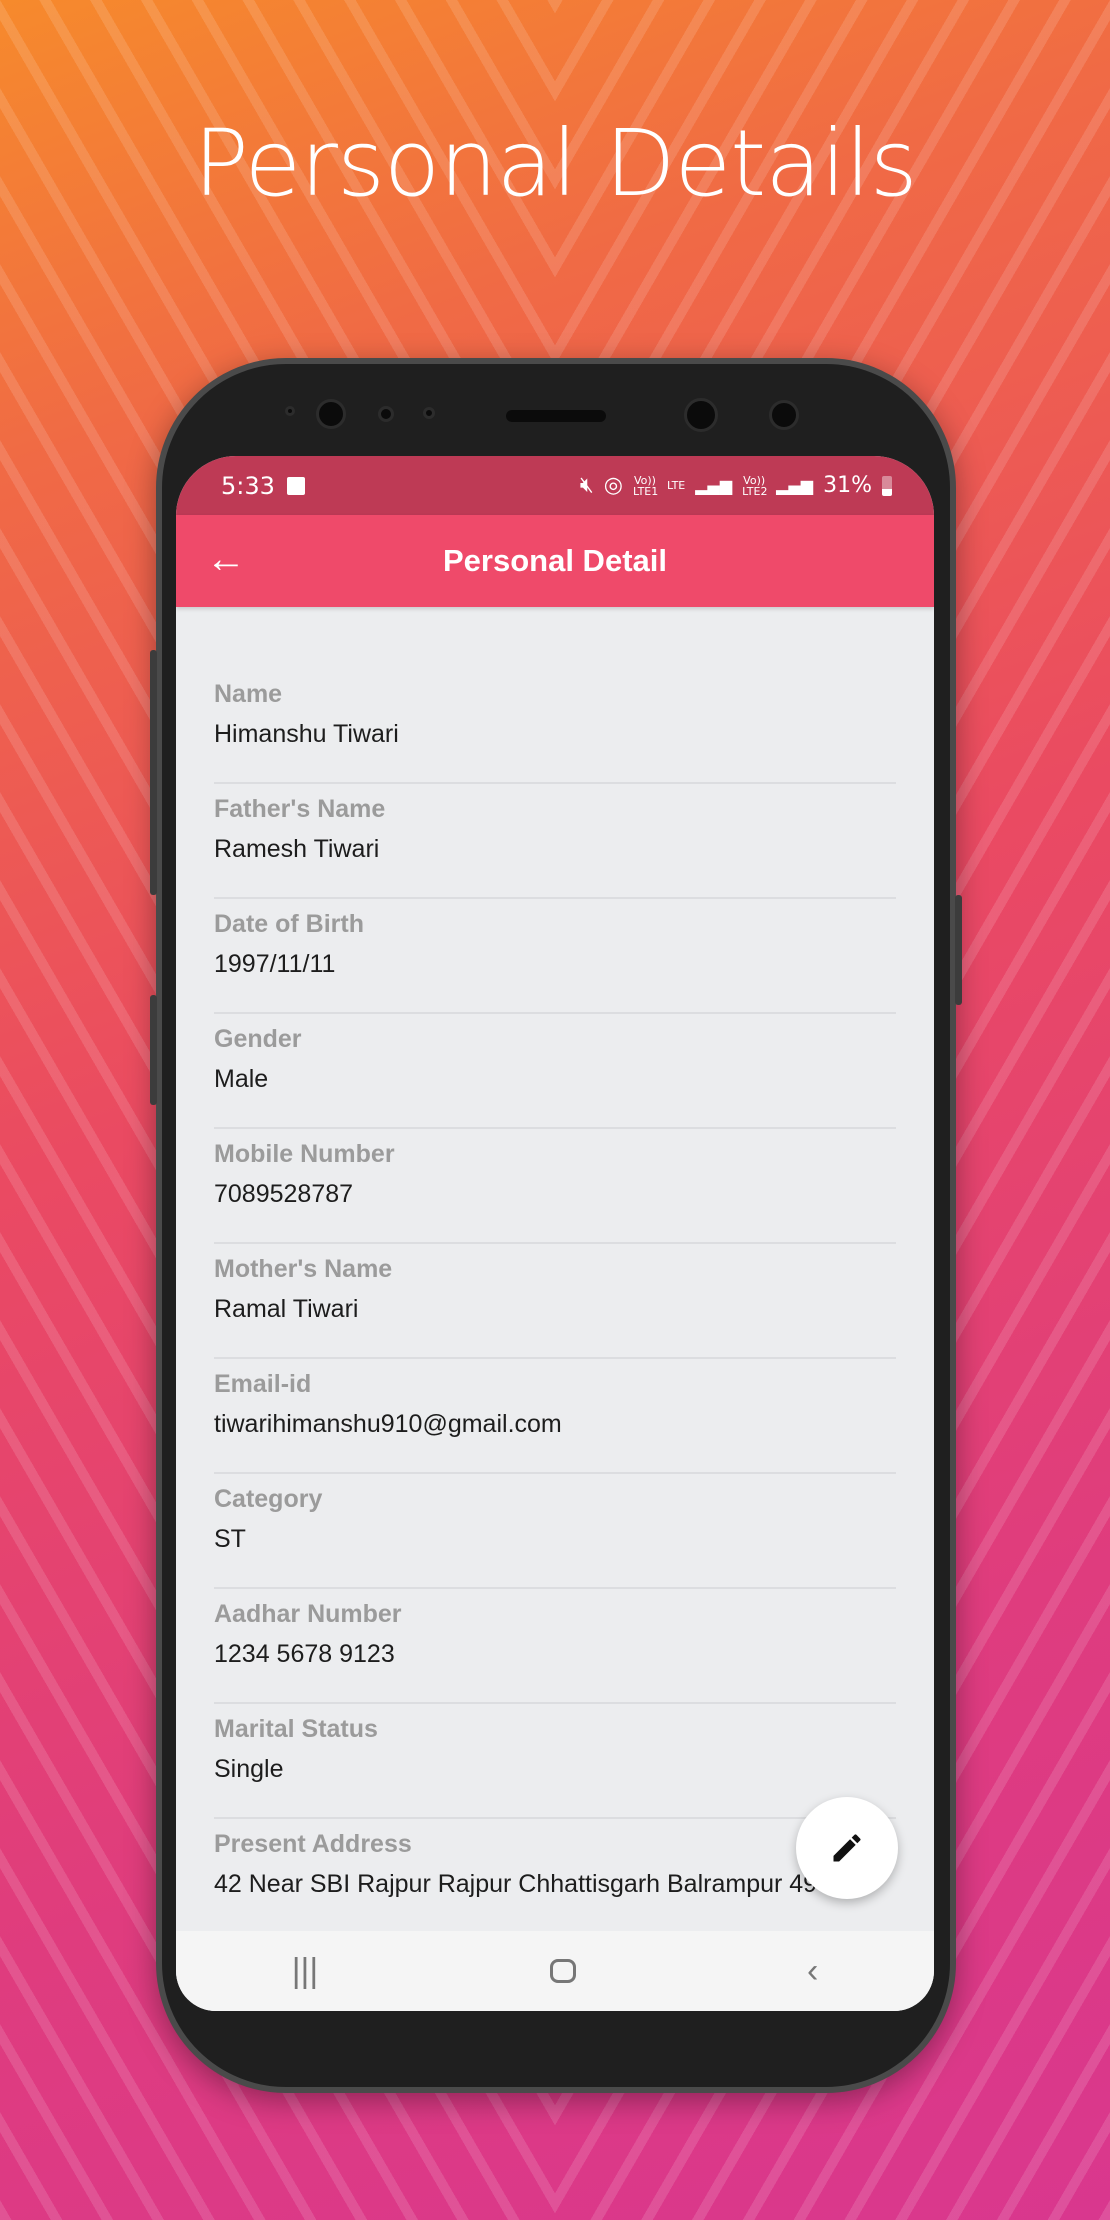 This screenshot has width=1110, height=2220. What do you see at coordinates (241, 1079) in the screenshot?
I see `field-value: Male` at bounding box center [241, 1079].